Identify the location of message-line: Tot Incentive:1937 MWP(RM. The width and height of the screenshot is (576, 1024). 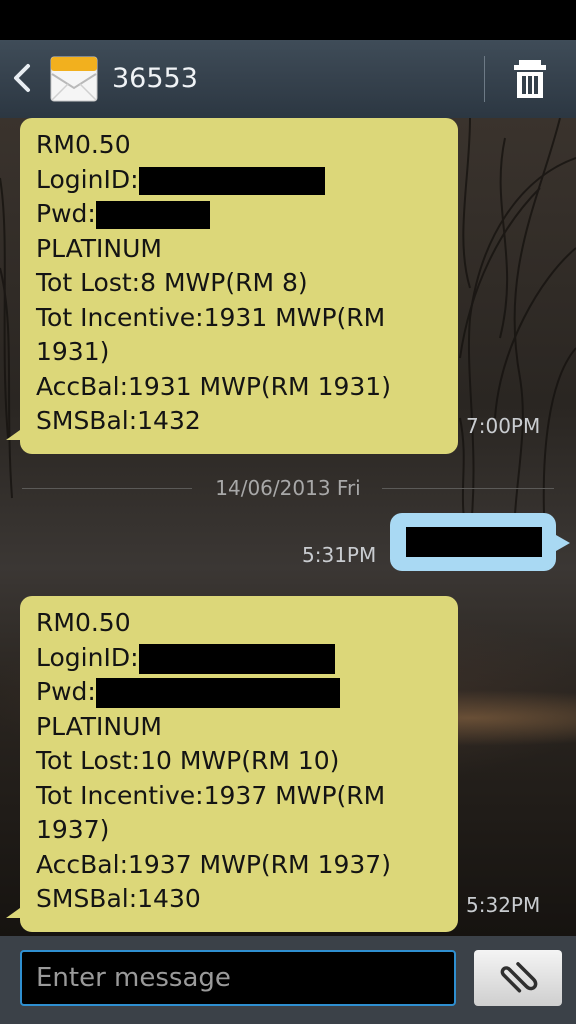
(211, 795).